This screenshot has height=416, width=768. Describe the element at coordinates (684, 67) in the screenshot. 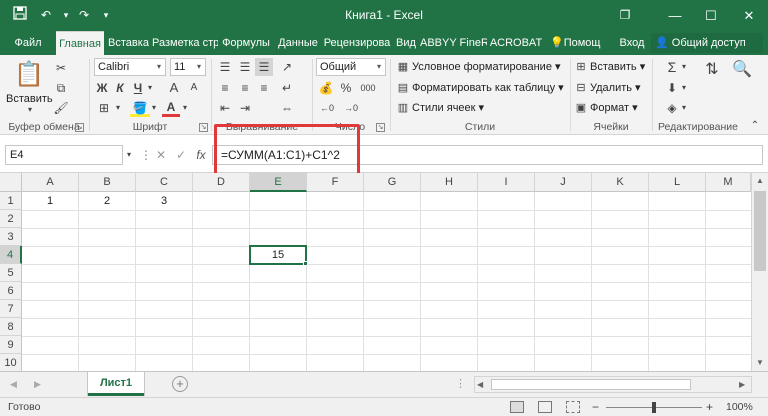

I see `autosum-dropdown-icon: ▾` at that location.